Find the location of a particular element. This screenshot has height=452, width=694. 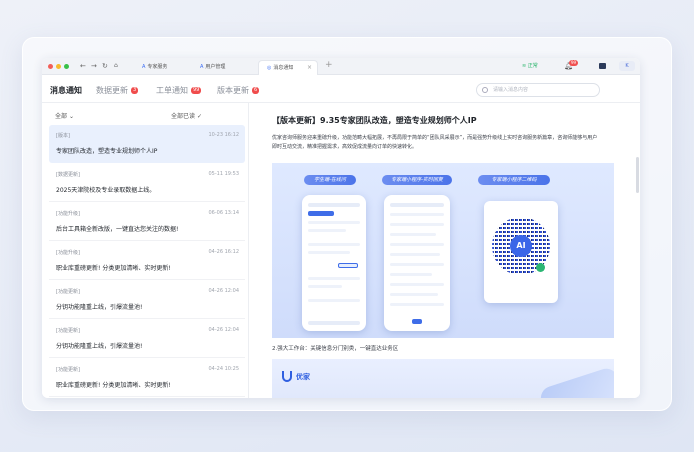

phone-mockup-expert is located at coordinates (417, 263).